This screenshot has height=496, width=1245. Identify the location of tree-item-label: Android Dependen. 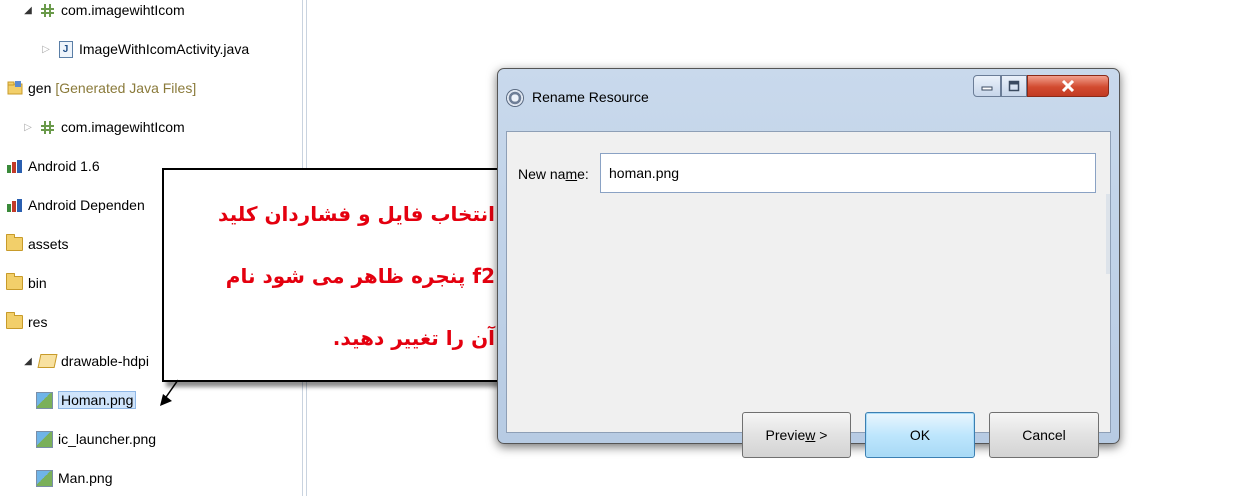
(86, 205).